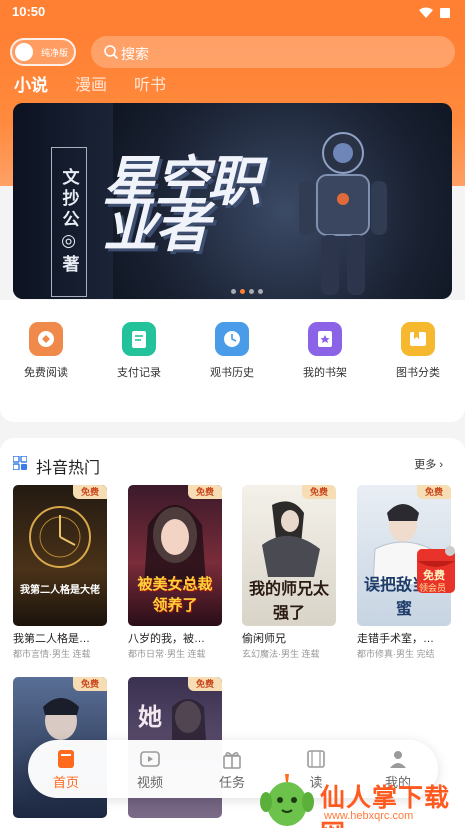 The width and height of the screenshot is (465, 828). I want to click on nav-video: 视频, so click(150, 769).